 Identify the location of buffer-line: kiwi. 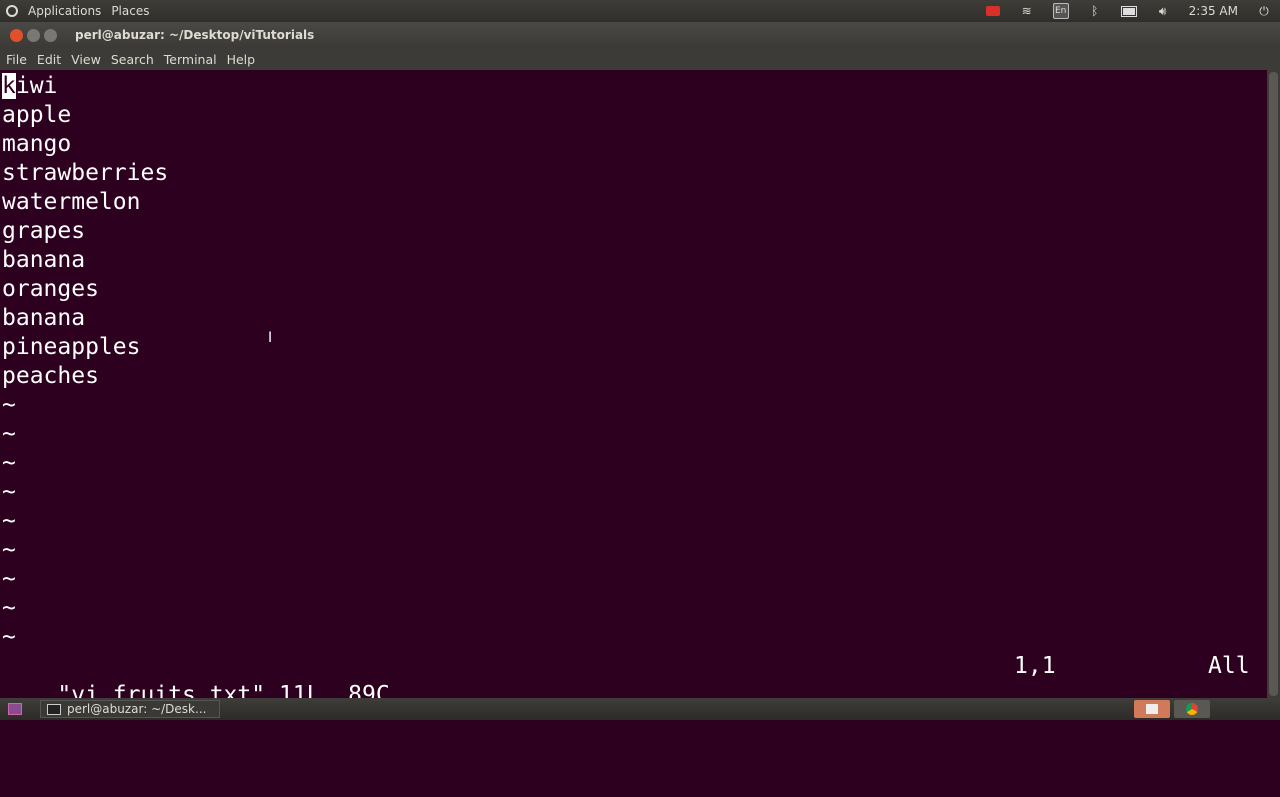
(29, 86).